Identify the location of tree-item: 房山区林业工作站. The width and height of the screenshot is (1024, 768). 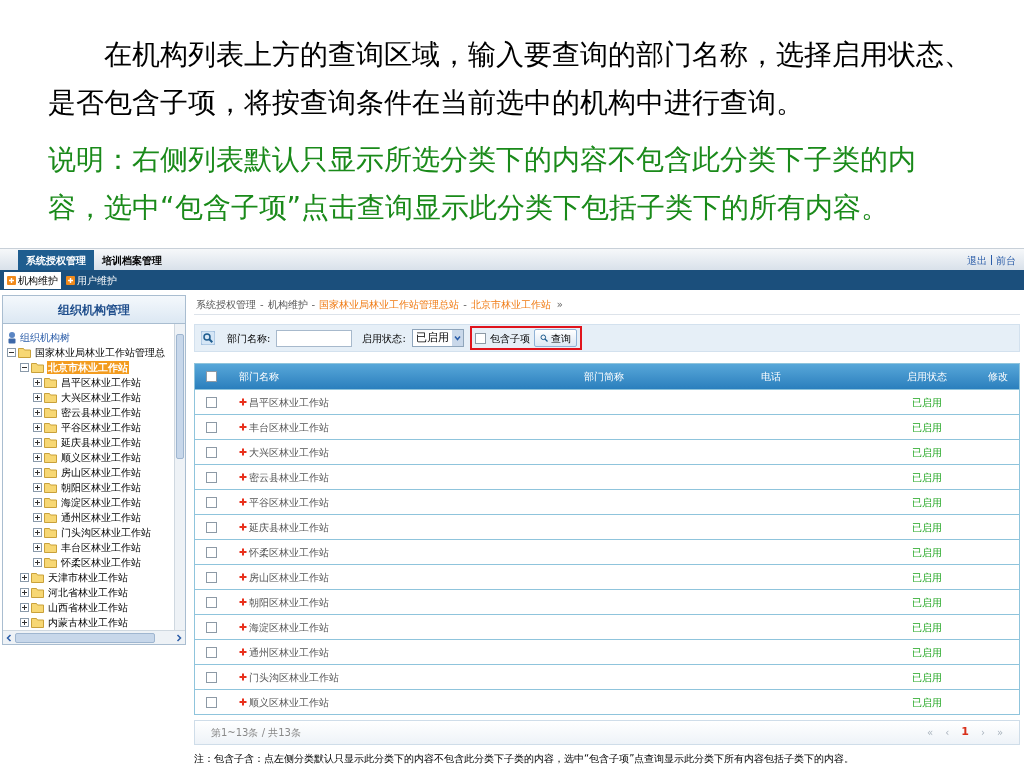
(101, 473).